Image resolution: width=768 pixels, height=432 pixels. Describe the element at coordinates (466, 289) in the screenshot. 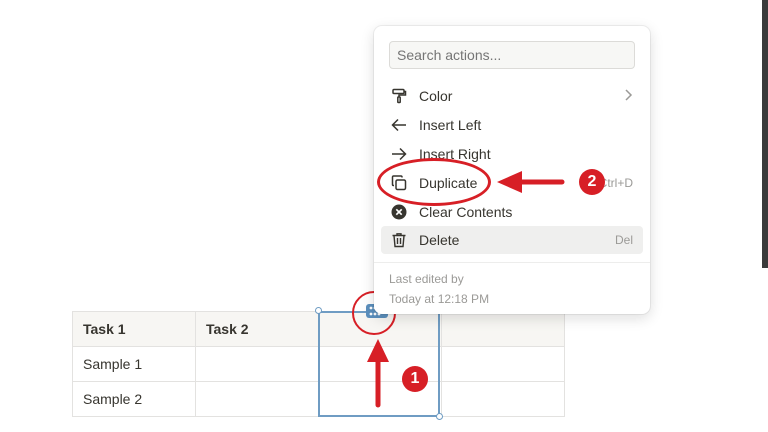

I see `annotation-arrows` at that location.